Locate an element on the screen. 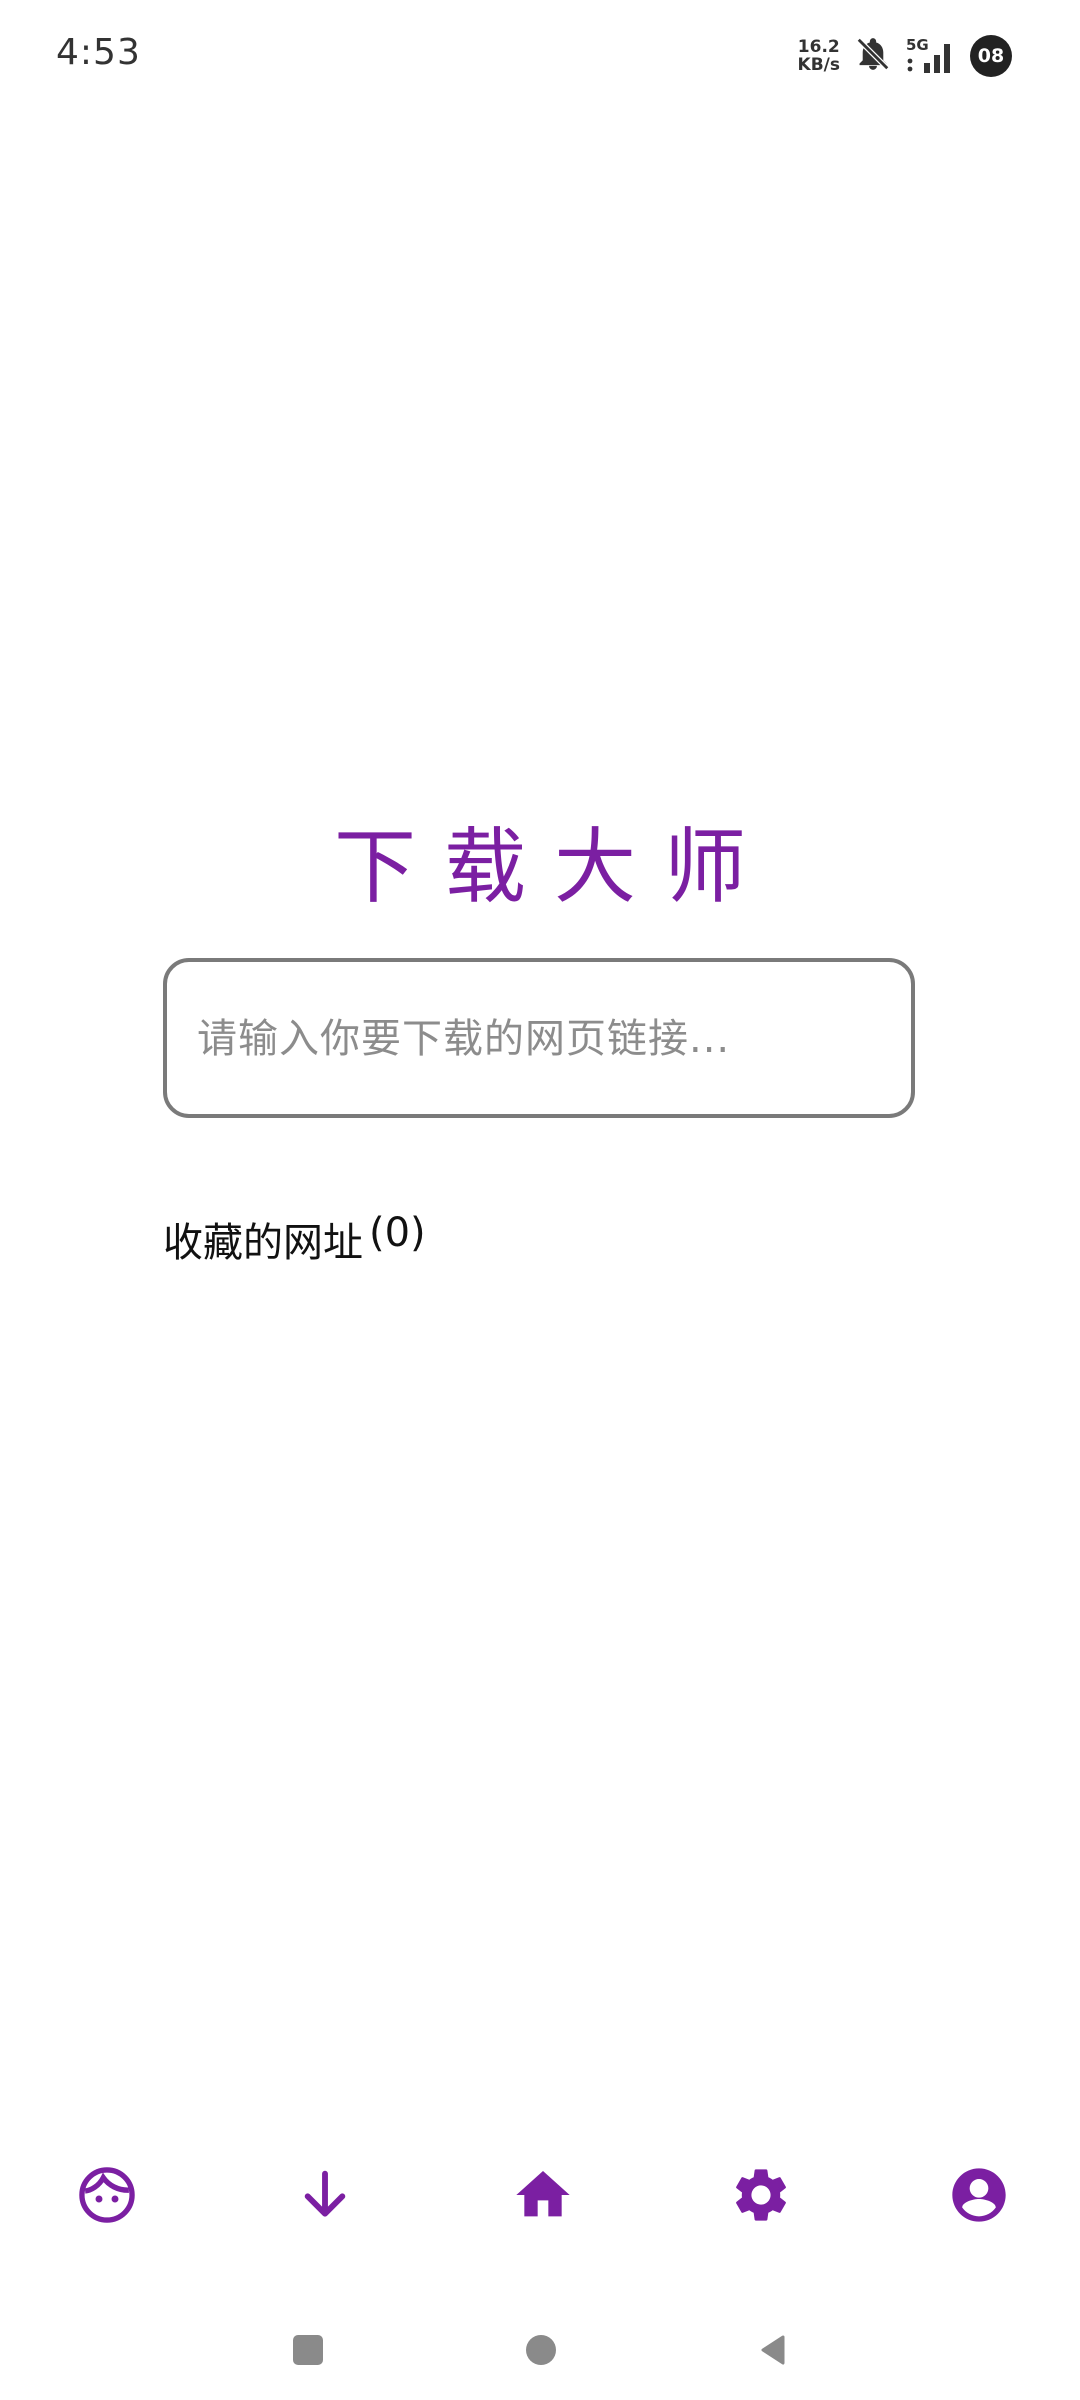 The width and height of the screenshot is (1080, 2400). back-icon is located at coordinates (773, 2350).